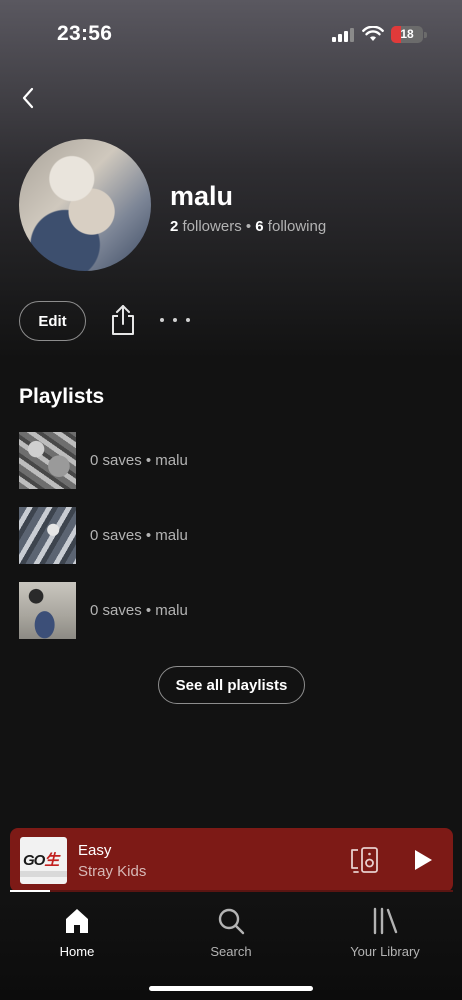  Describe the element at coordinates (259, 226) in the screenshot. I see `following-count: 6` at that location.